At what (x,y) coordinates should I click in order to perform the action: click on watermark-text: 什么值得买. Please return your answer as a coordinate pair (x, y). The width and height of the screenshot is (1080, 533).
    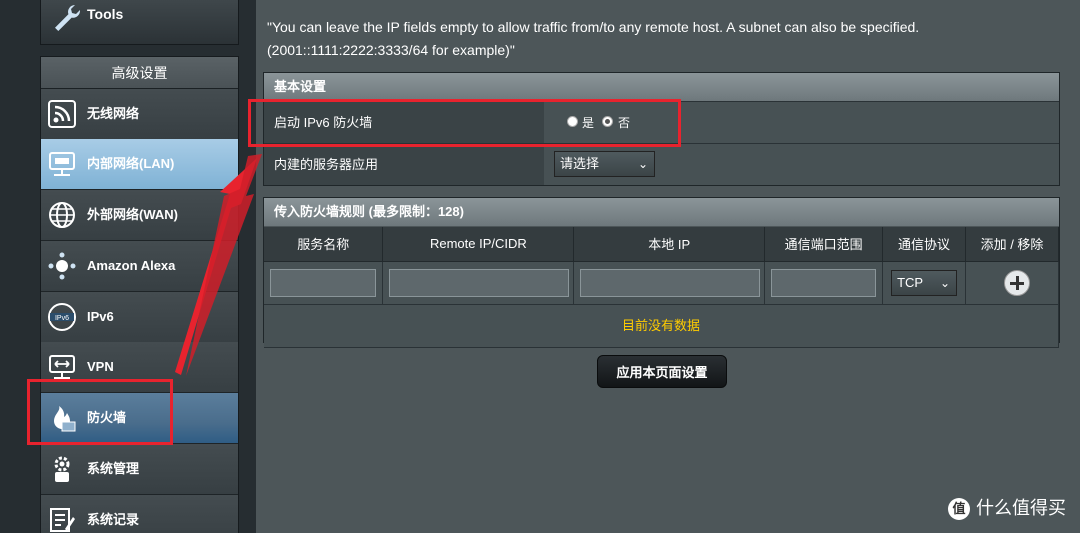
    Looking at the image, I should click on (1021, 508).